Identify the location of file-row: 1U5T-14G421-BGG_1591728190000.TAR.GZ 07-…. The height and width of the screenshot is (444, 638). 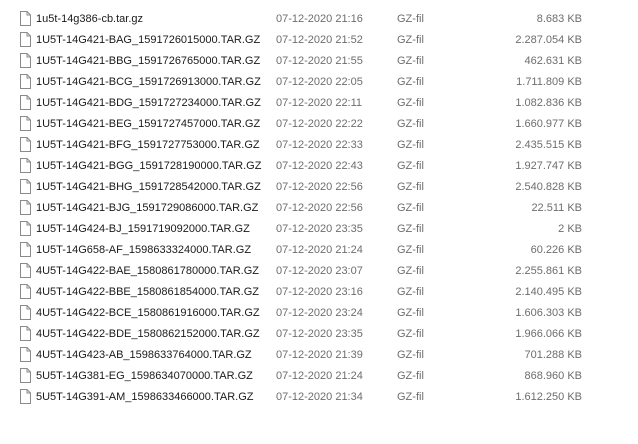
(319, 166).